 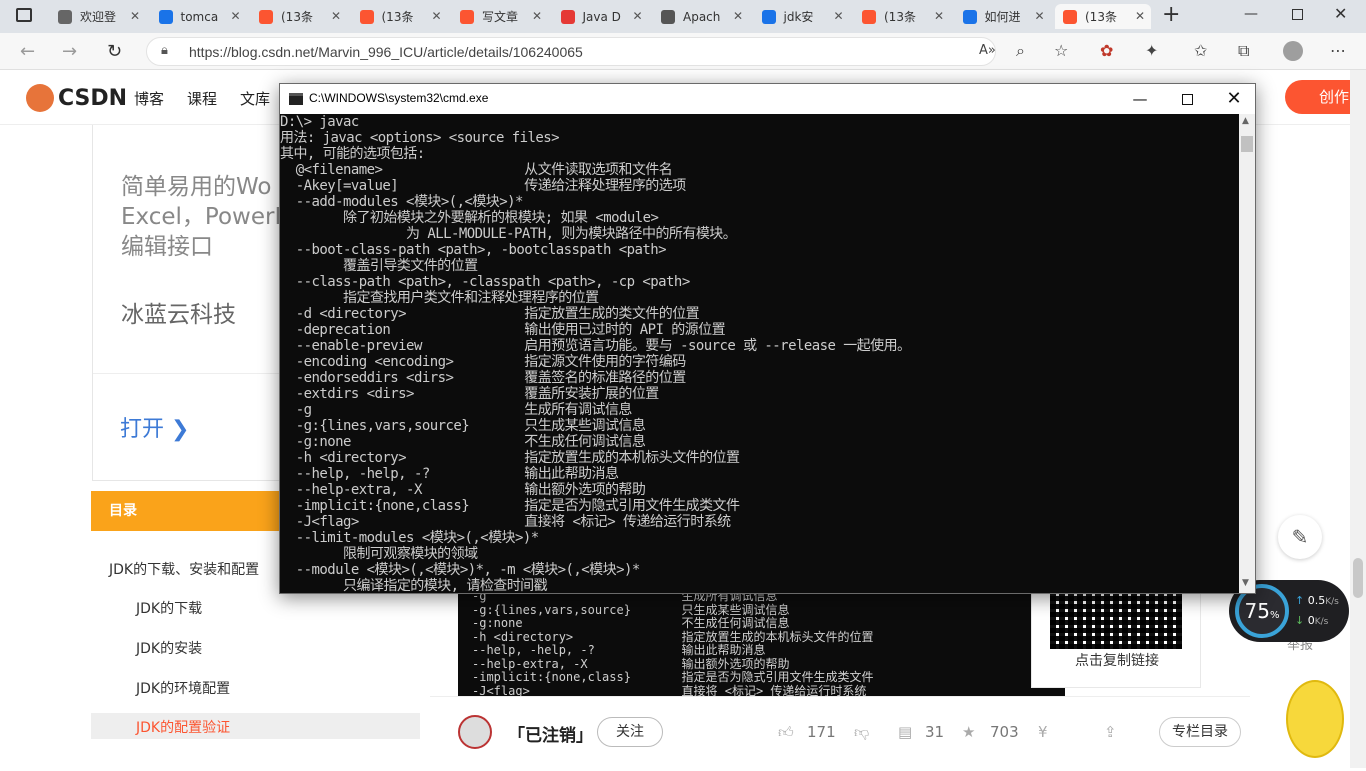 What do you see at coordinates (1020, 51) in the screenshot?
I see `zoom-icon: ⌕` at bounding box center [1020, 51].